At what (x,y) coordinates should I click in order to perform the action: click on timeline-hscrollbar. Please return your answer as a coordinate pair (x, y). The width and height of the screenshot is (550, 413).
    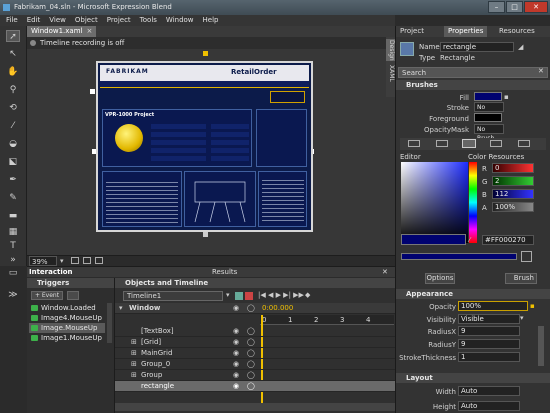
    Looking at the image, I should click on (255, 407).